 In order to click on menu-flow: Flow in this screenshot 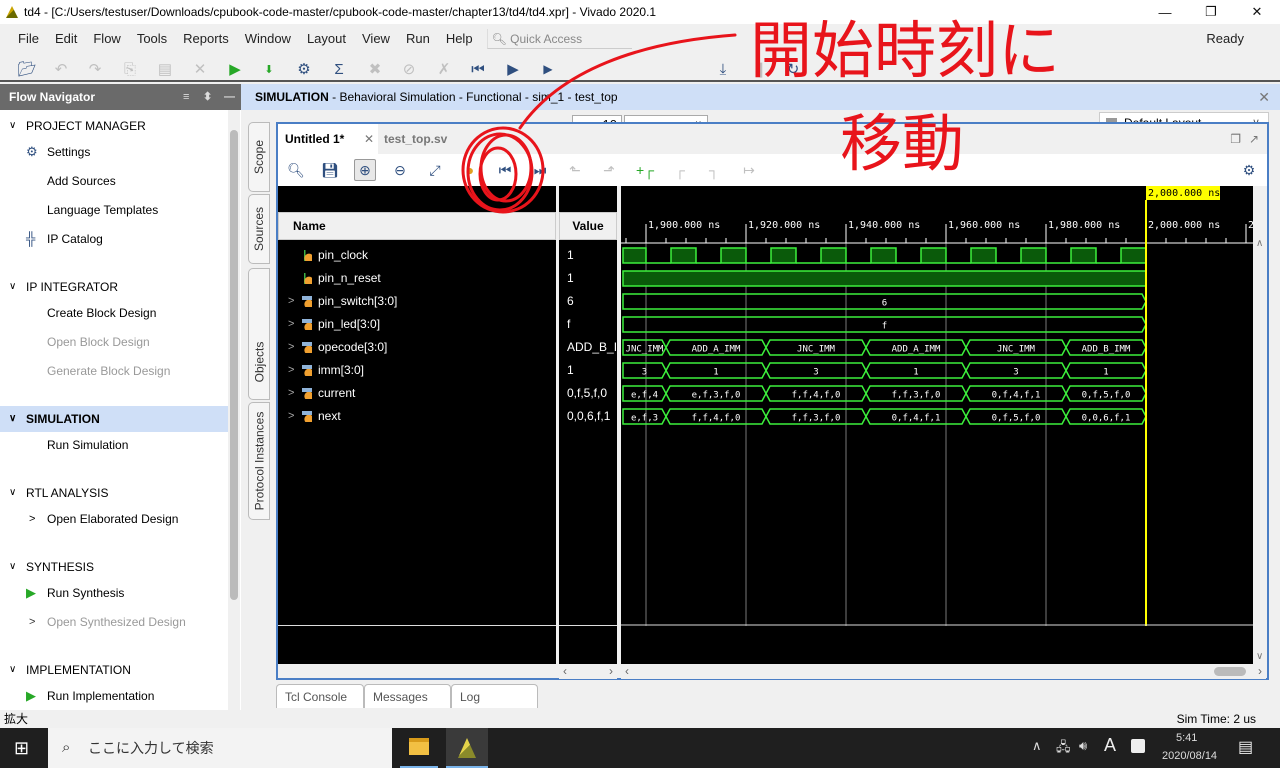, I will do `click(106, 39)`.